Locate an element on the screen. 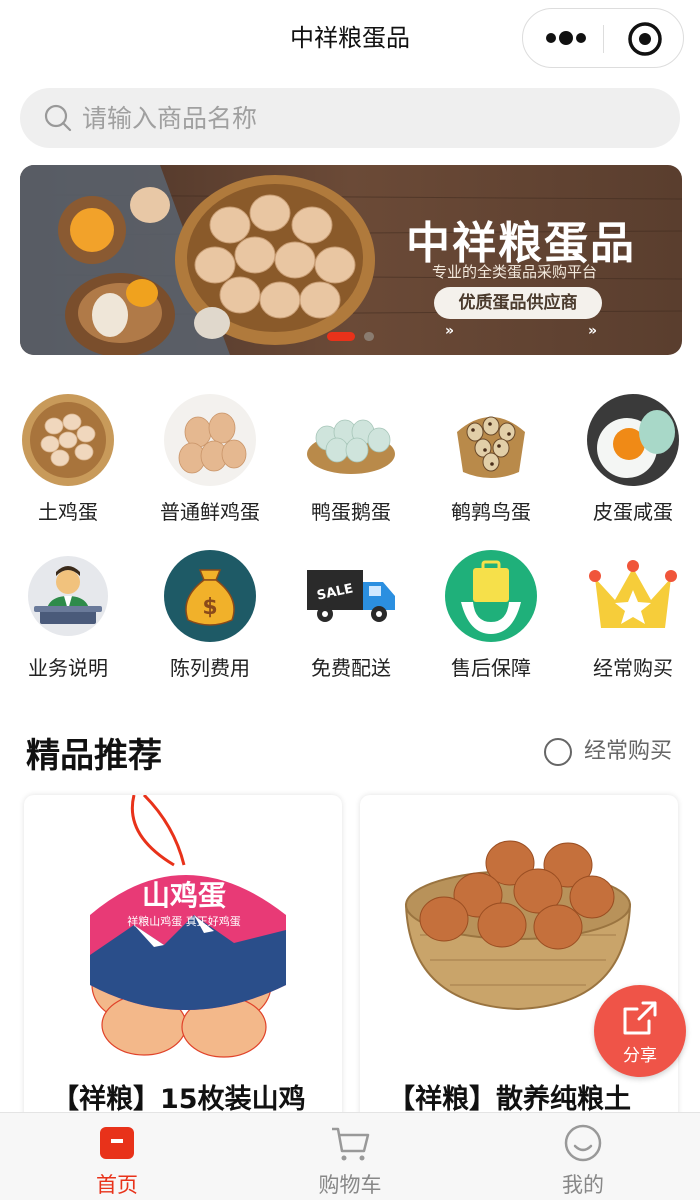  mini-program-capsule is located at coordinates (603, 38).